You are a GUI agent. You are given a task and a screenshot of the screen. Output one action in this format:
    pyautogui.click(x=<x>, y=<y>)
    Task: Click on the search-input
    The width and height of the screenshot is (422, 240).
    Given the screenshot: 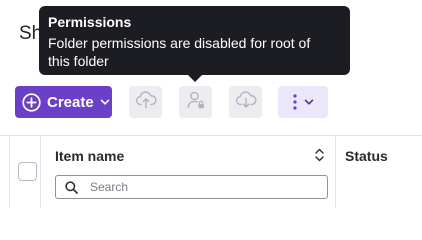 What is the action you would take?
    pyautogui.click(x=200, y=187)
    